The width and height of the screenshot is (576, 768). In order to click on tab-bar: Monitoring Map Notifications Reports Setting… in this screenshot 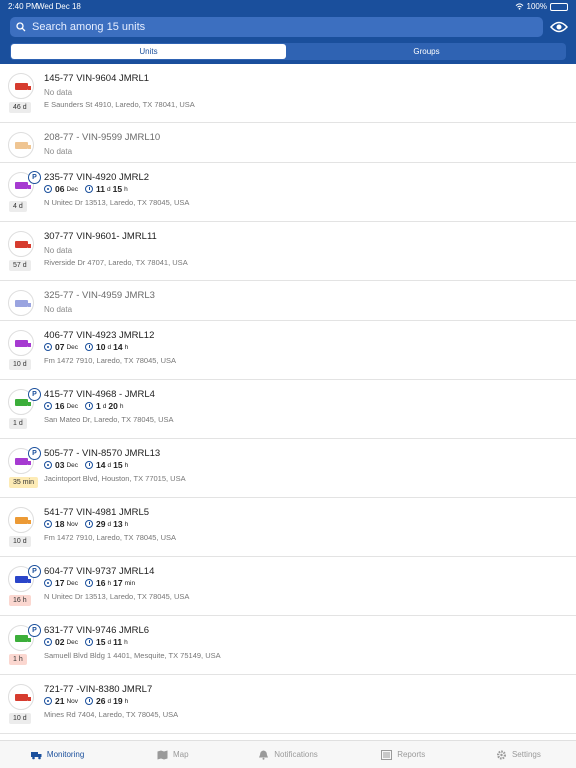, I will do `click(288, 754)`.